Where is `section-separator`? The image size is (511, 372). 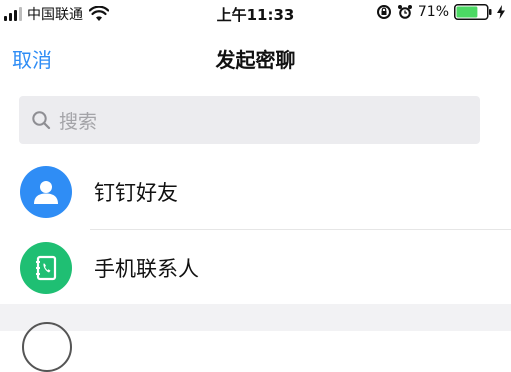
section-separator is located at coordinates (255, 317).